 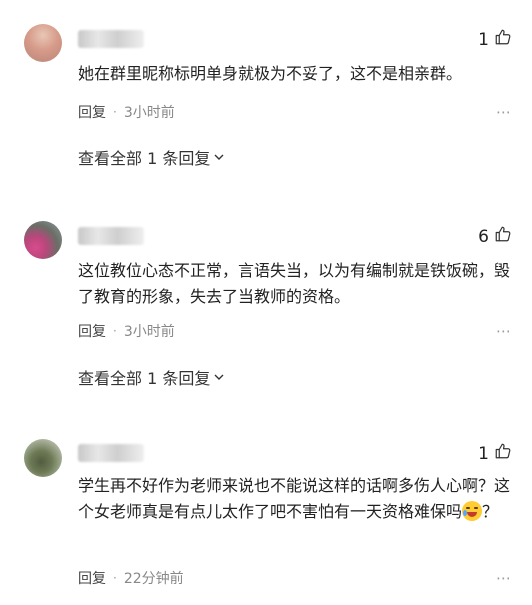 I want to click on comment-text: 她在群里昵称标明单身就极为不妥了，这不是相亲群。, so click(x=270, y=73).